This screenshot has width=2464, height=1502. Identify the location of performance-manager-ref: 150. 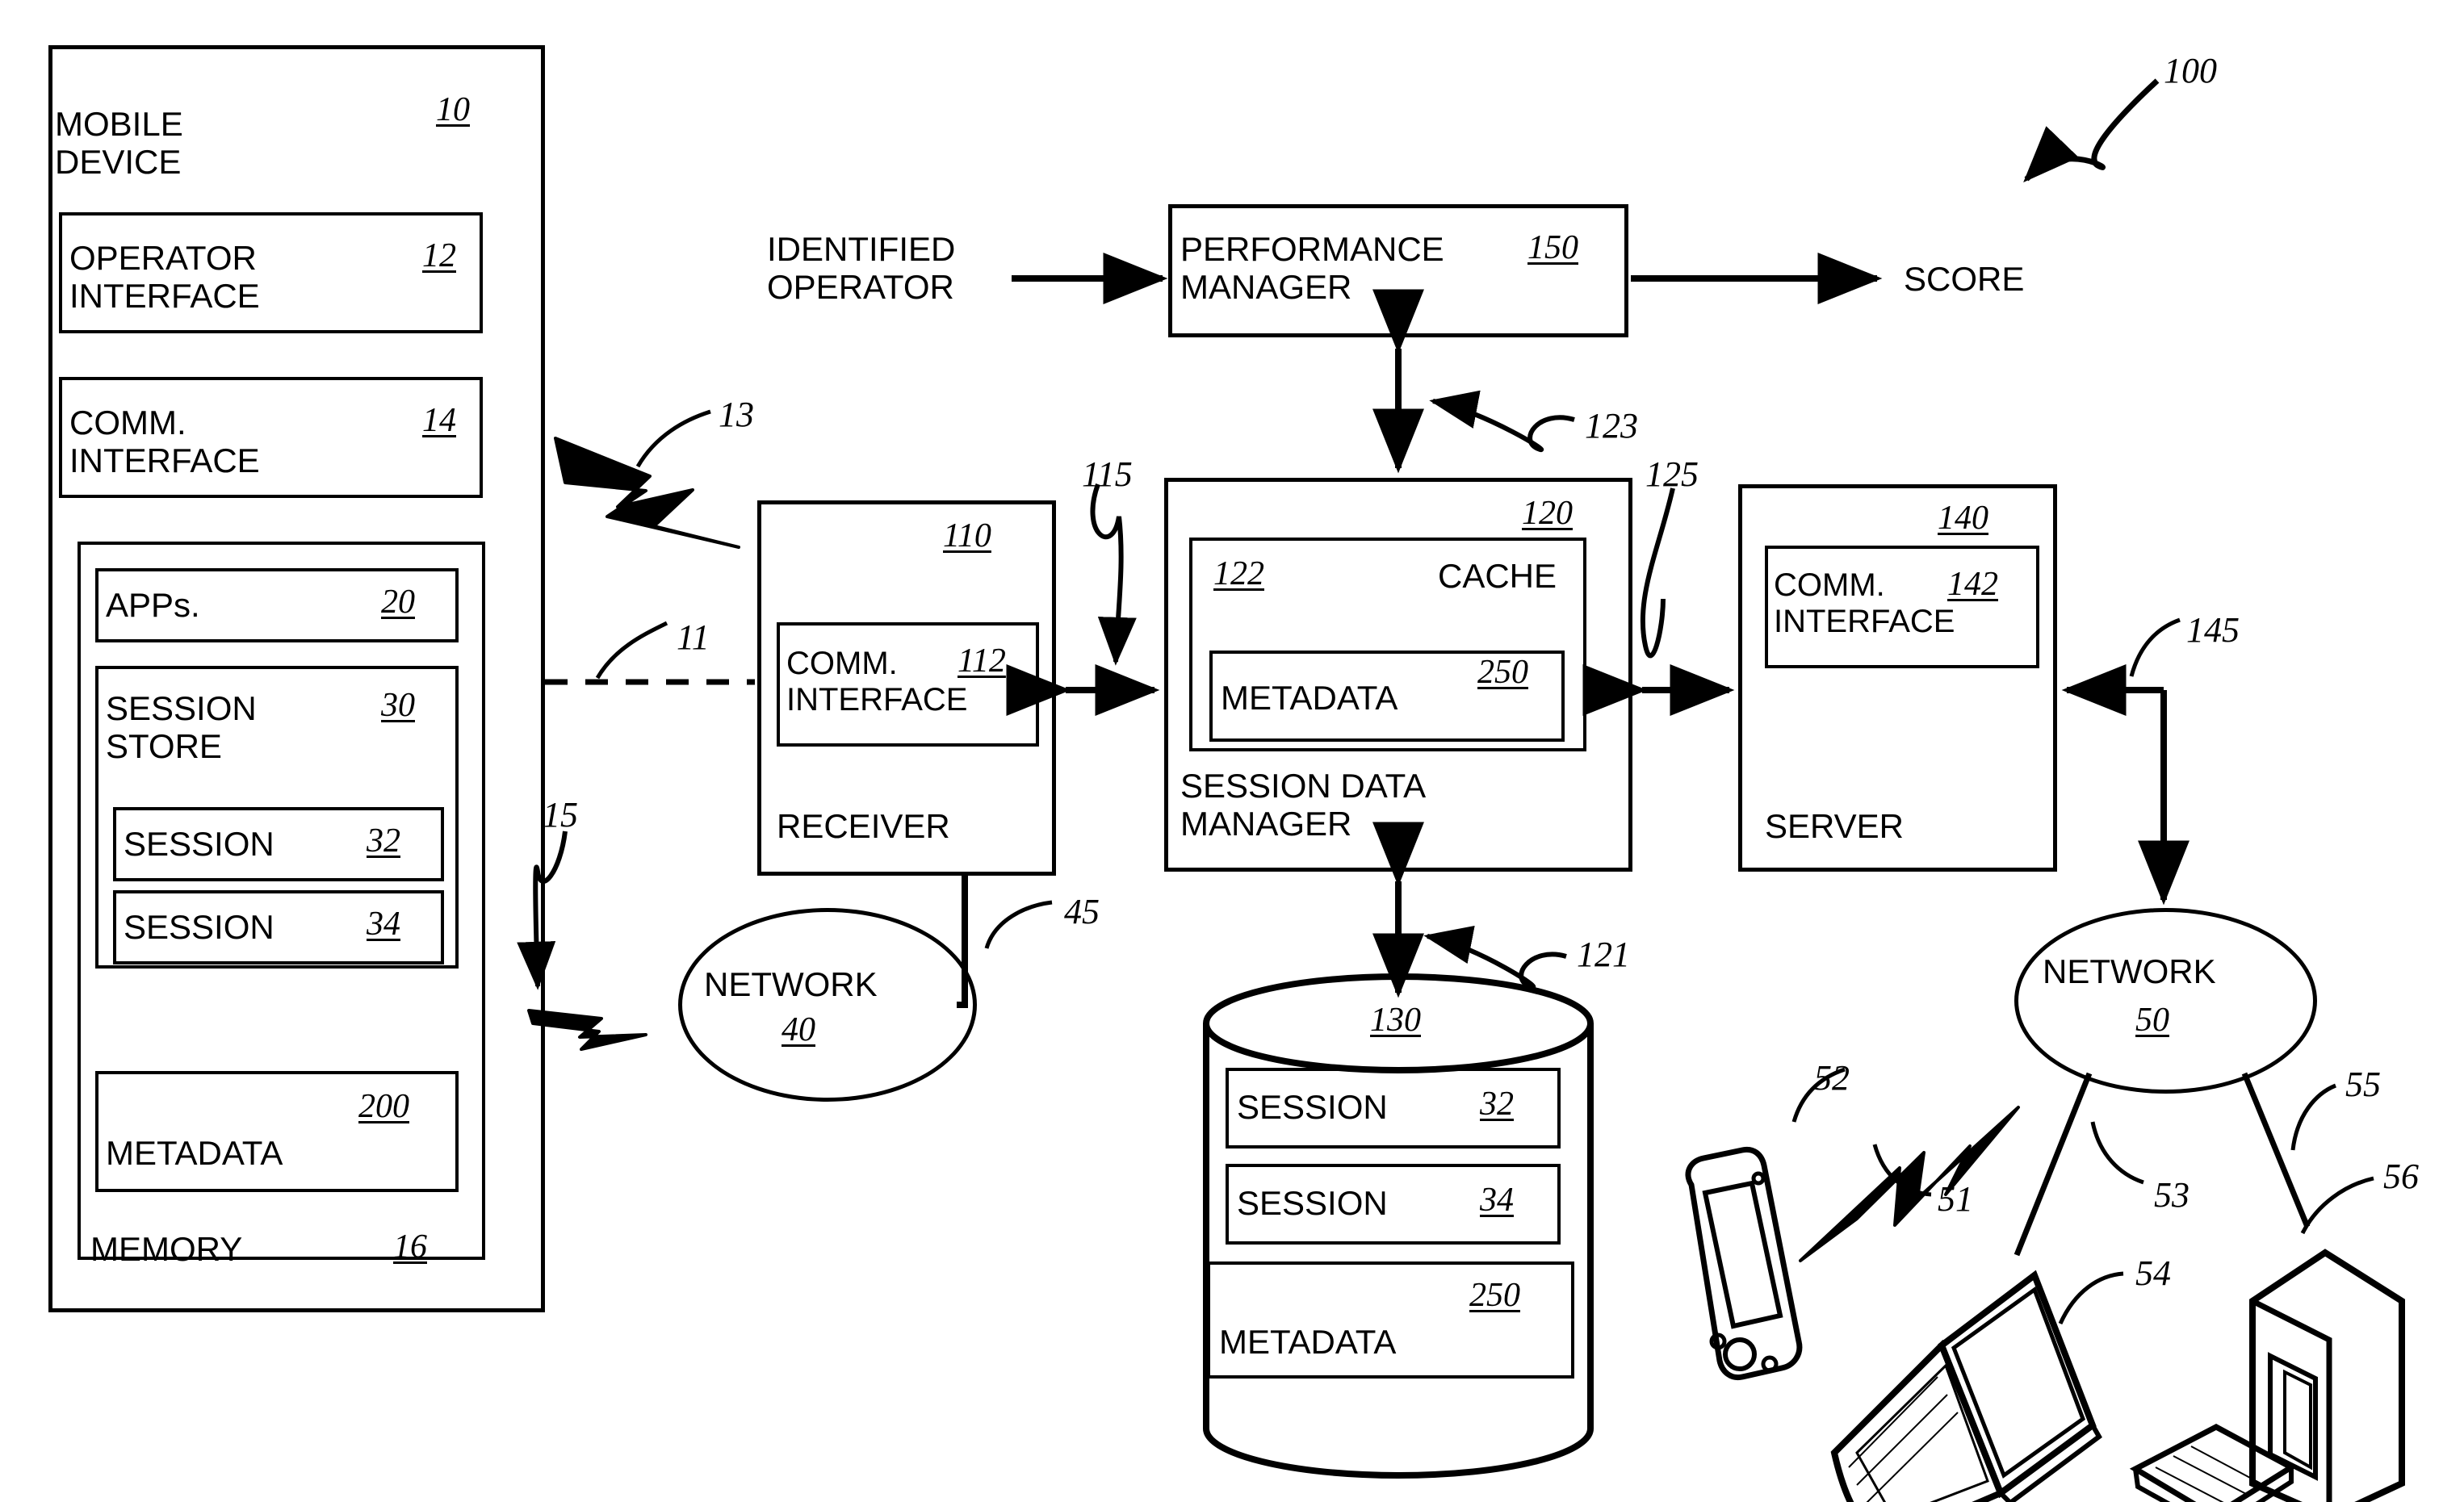
(1552, 247).